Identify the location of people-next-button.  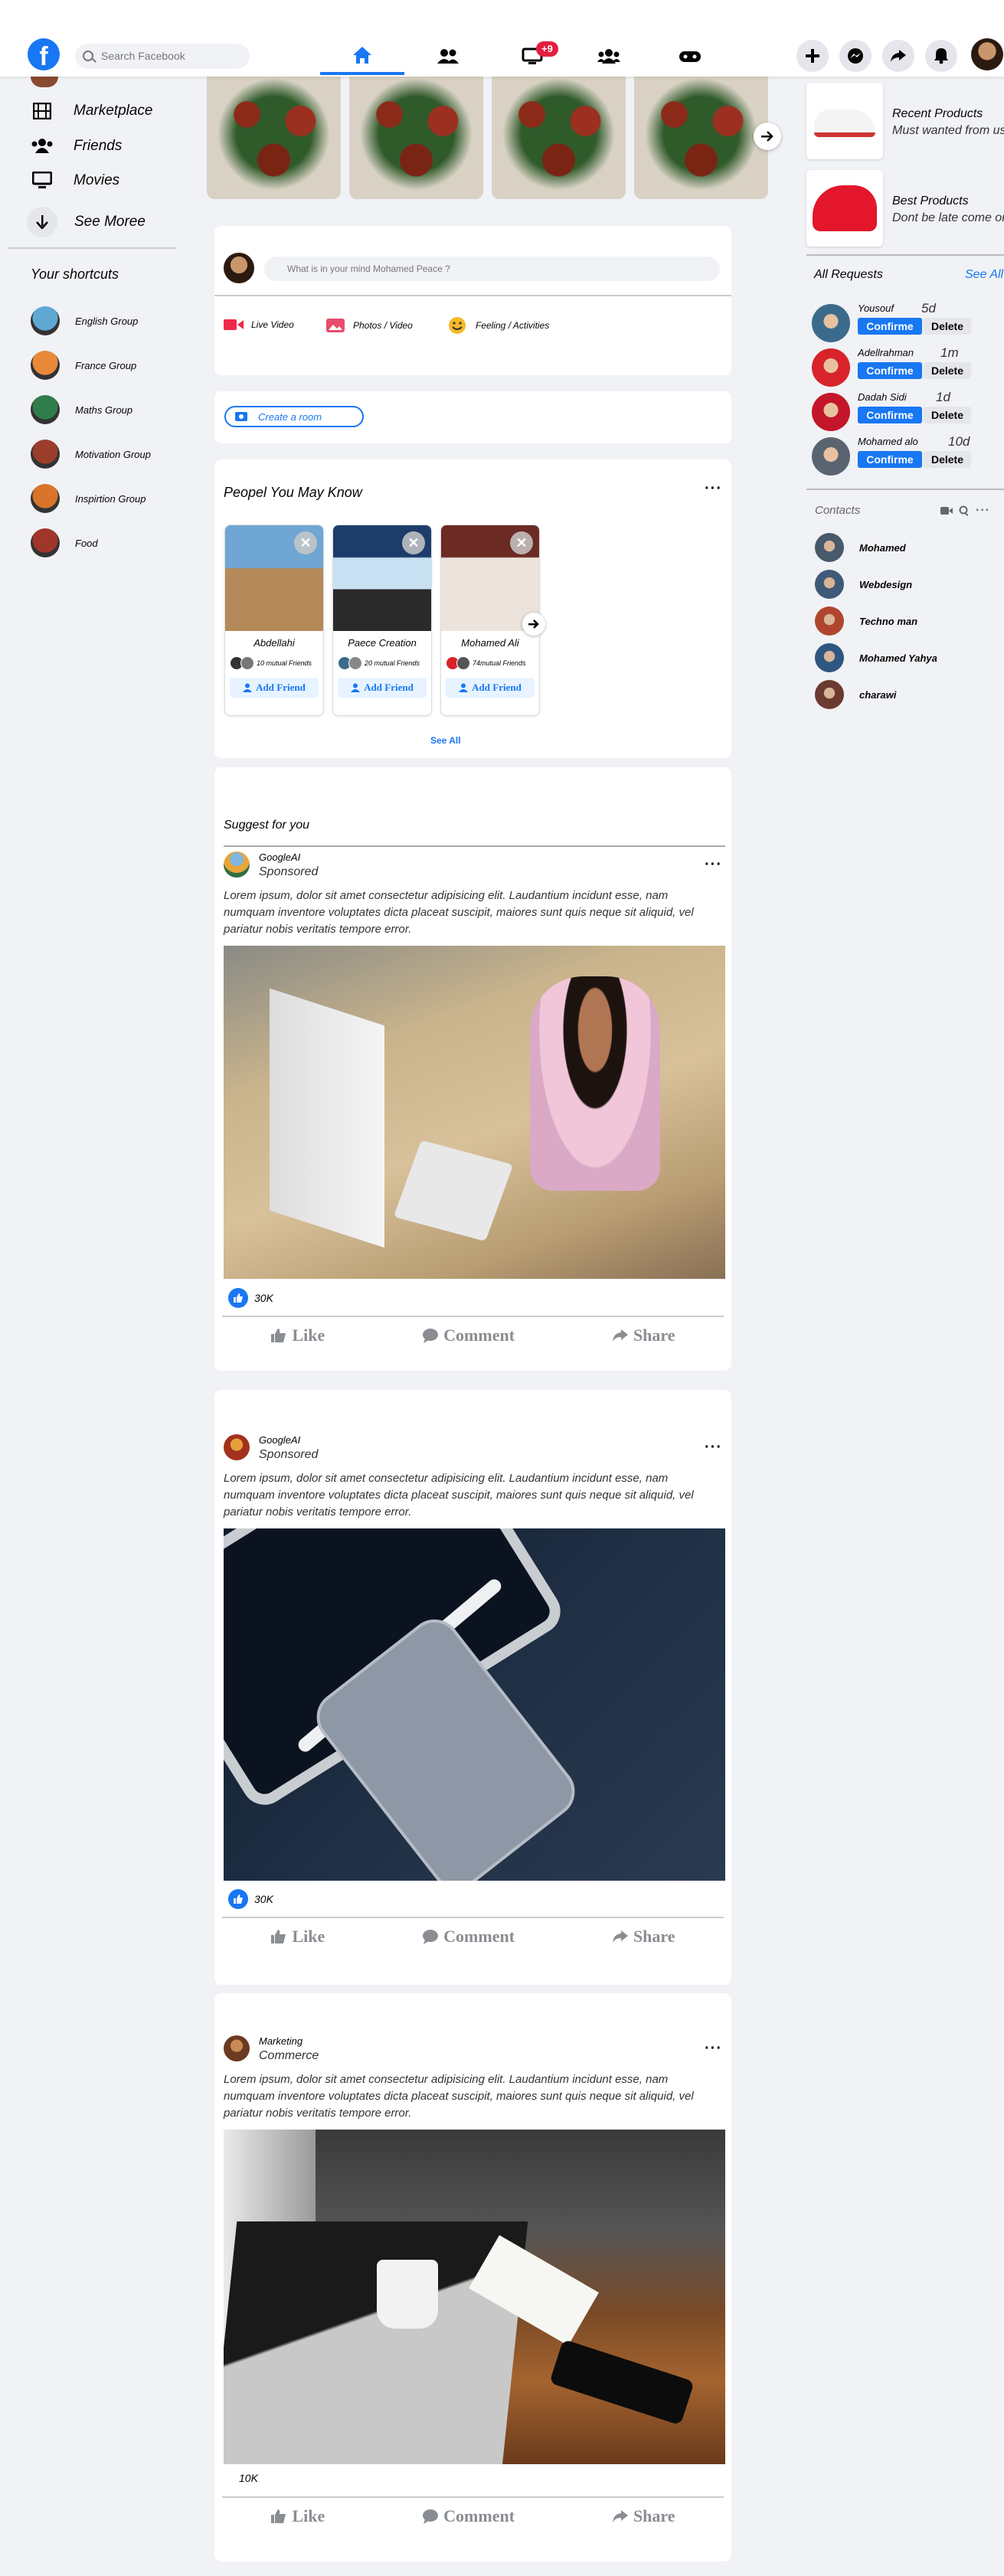
(533, 624).